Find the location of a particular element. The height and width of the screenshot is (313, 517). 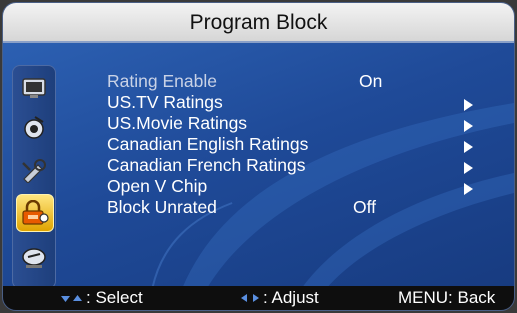

menu-item-label: Block Unrated is located at coordinates (162, 207).